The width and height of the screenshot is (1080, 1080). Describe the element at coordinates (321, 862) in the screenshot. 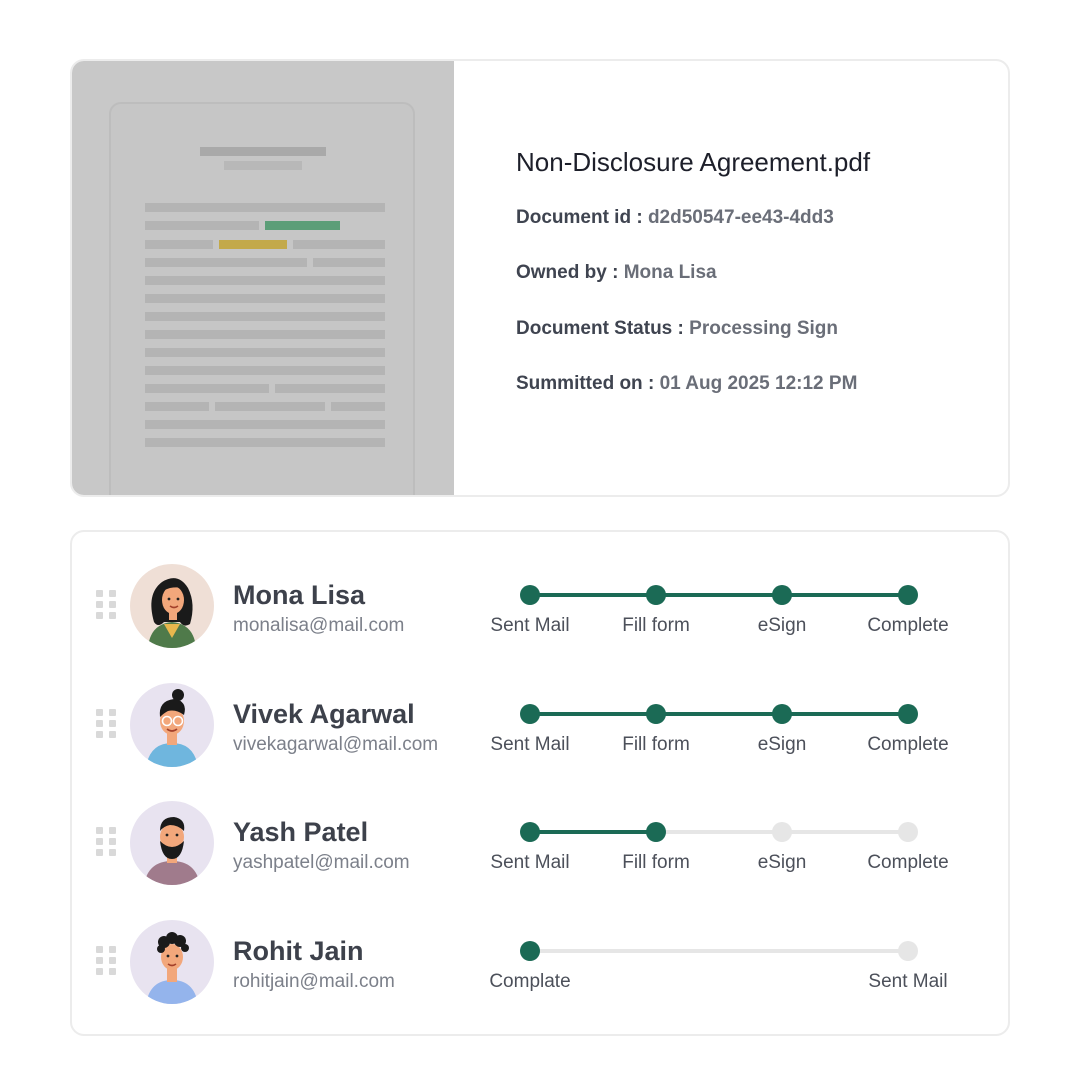

I see `signer-email: yashpatel@mail.com` at that location.